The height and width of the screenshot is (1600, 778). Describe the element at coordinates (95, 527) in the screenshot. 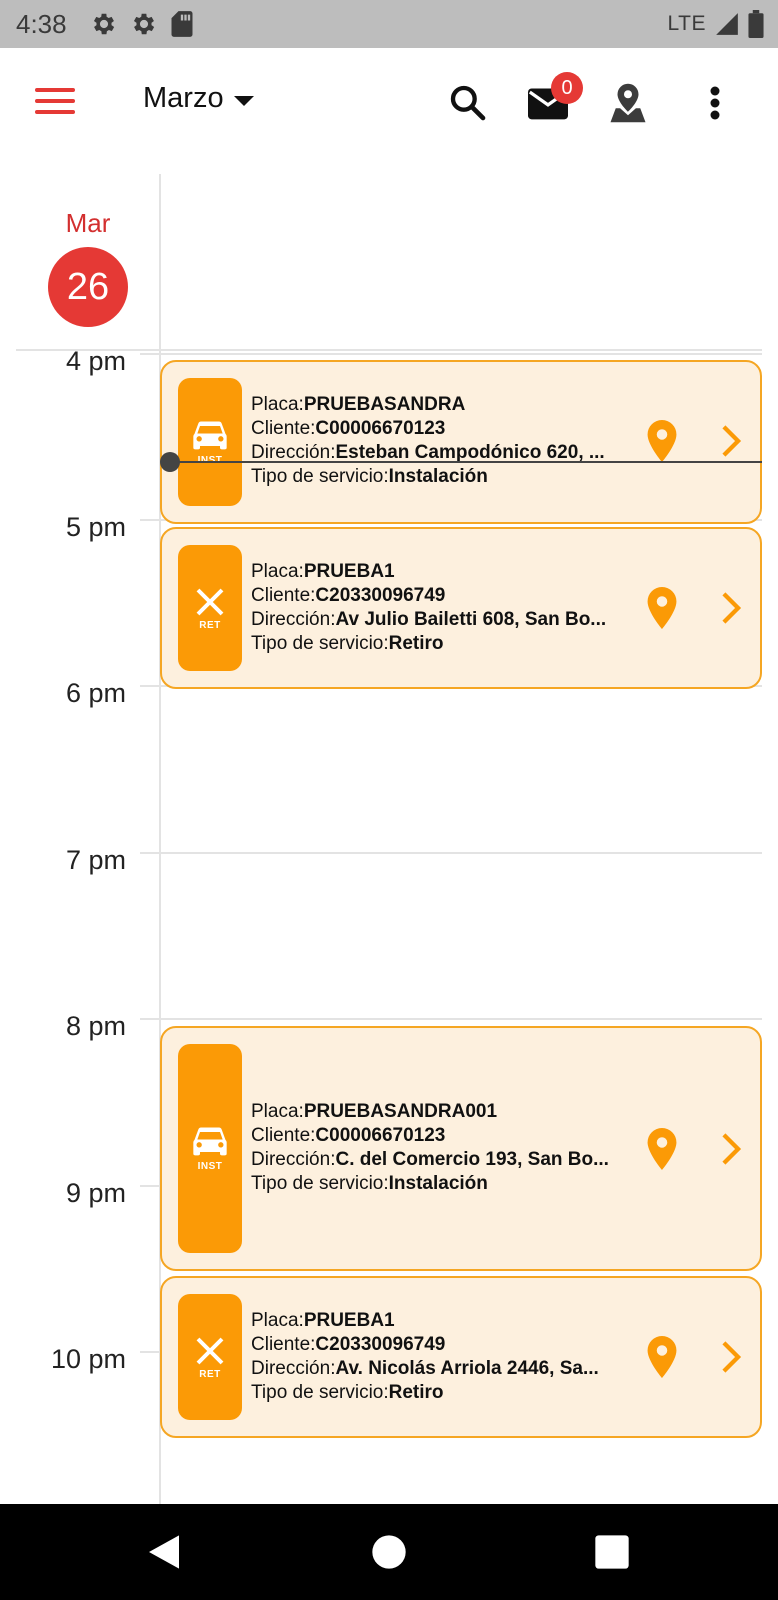

I see `hour-label: 5 pm` at that location.